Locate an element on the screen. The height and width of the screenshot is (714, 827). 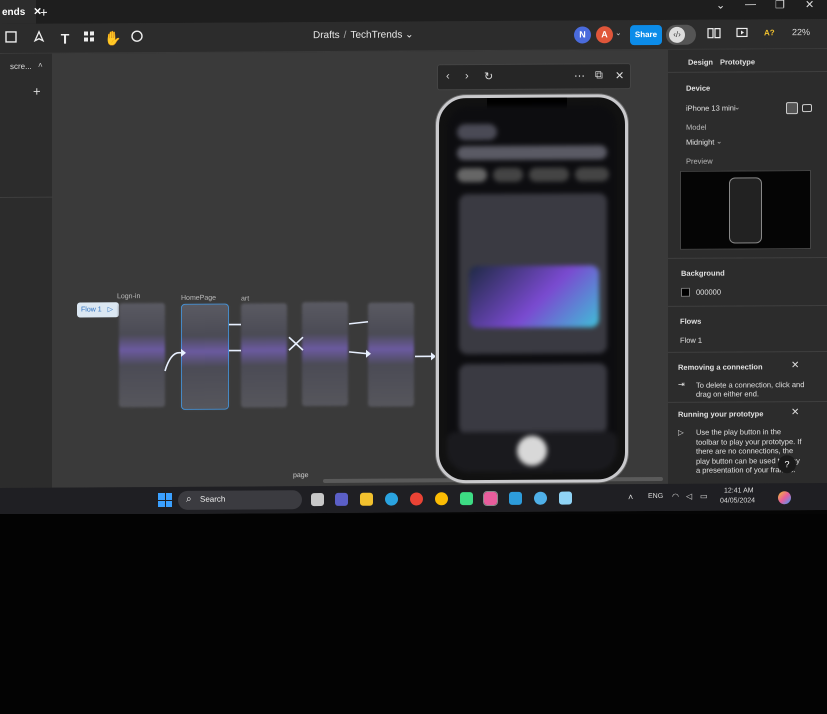
clock-date: 04/05/2024 is located at coordinates (737, 500).